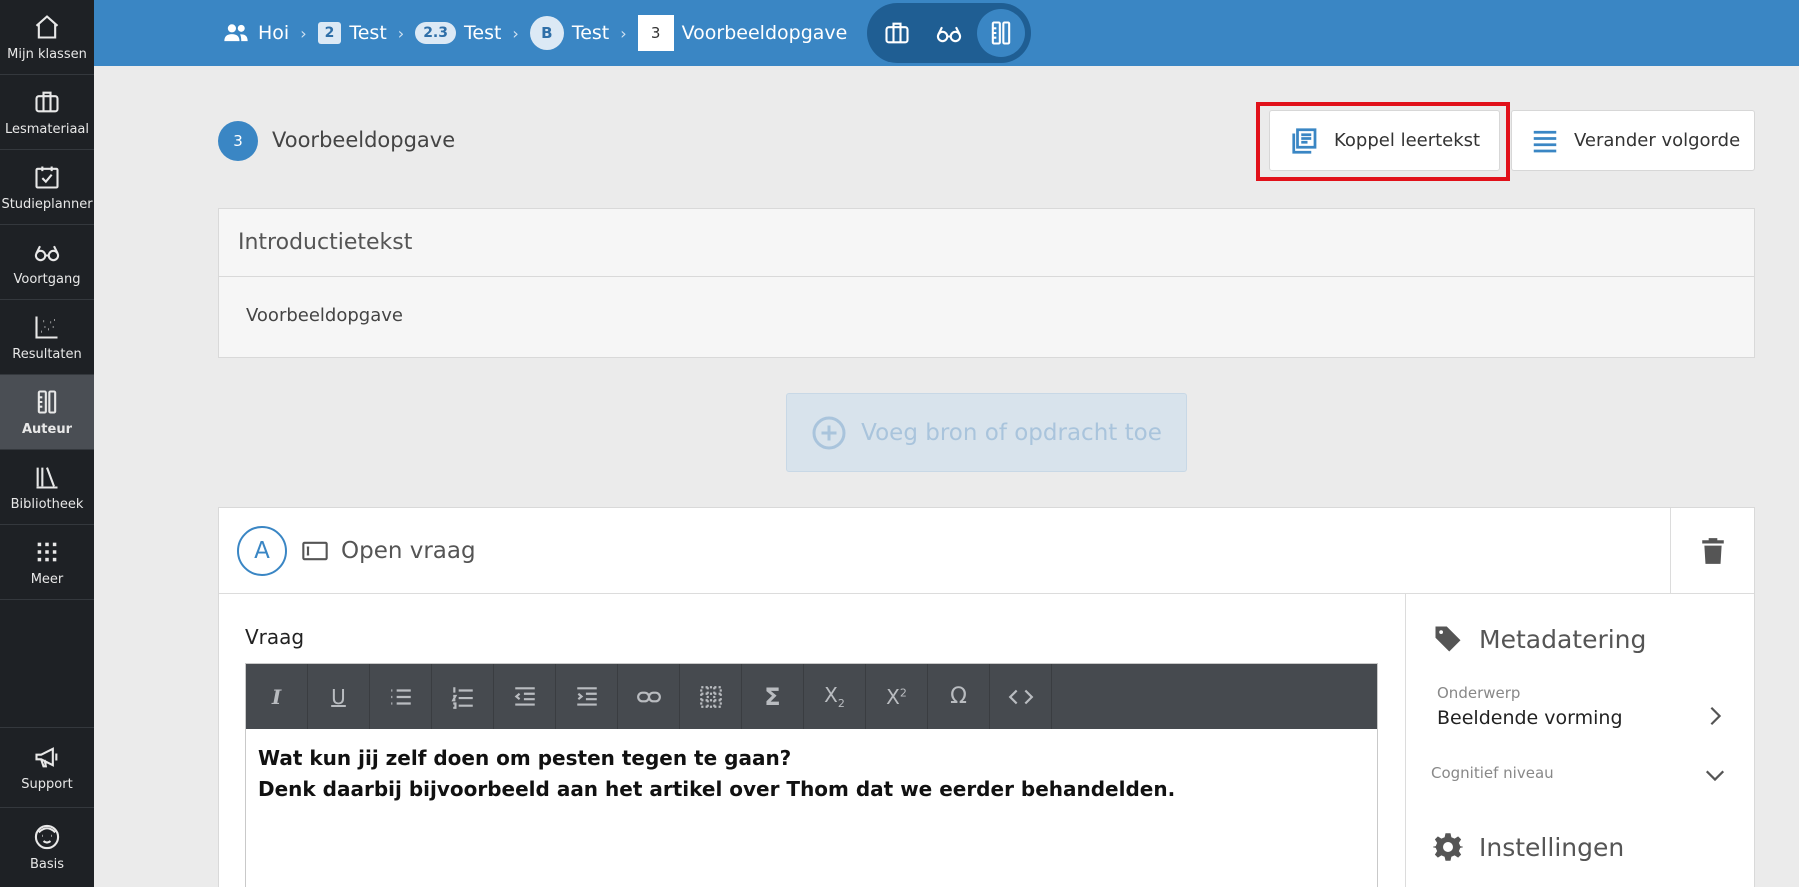 The image size is (1799, 887). I want to click on chevron-down-icon, so click(1715, 776).